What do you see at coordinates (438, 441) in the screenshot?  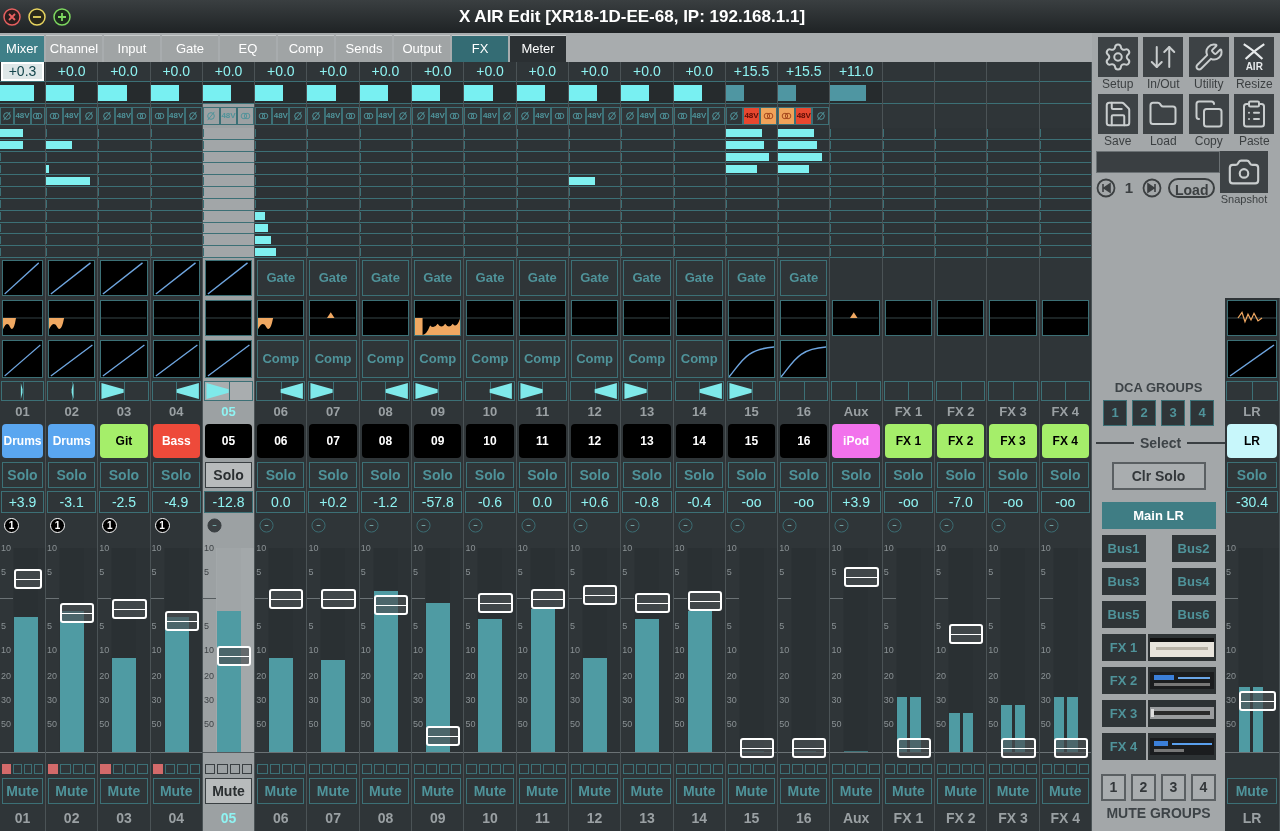 I see `channel-name-button: 09` at bounding box center [438, 441].